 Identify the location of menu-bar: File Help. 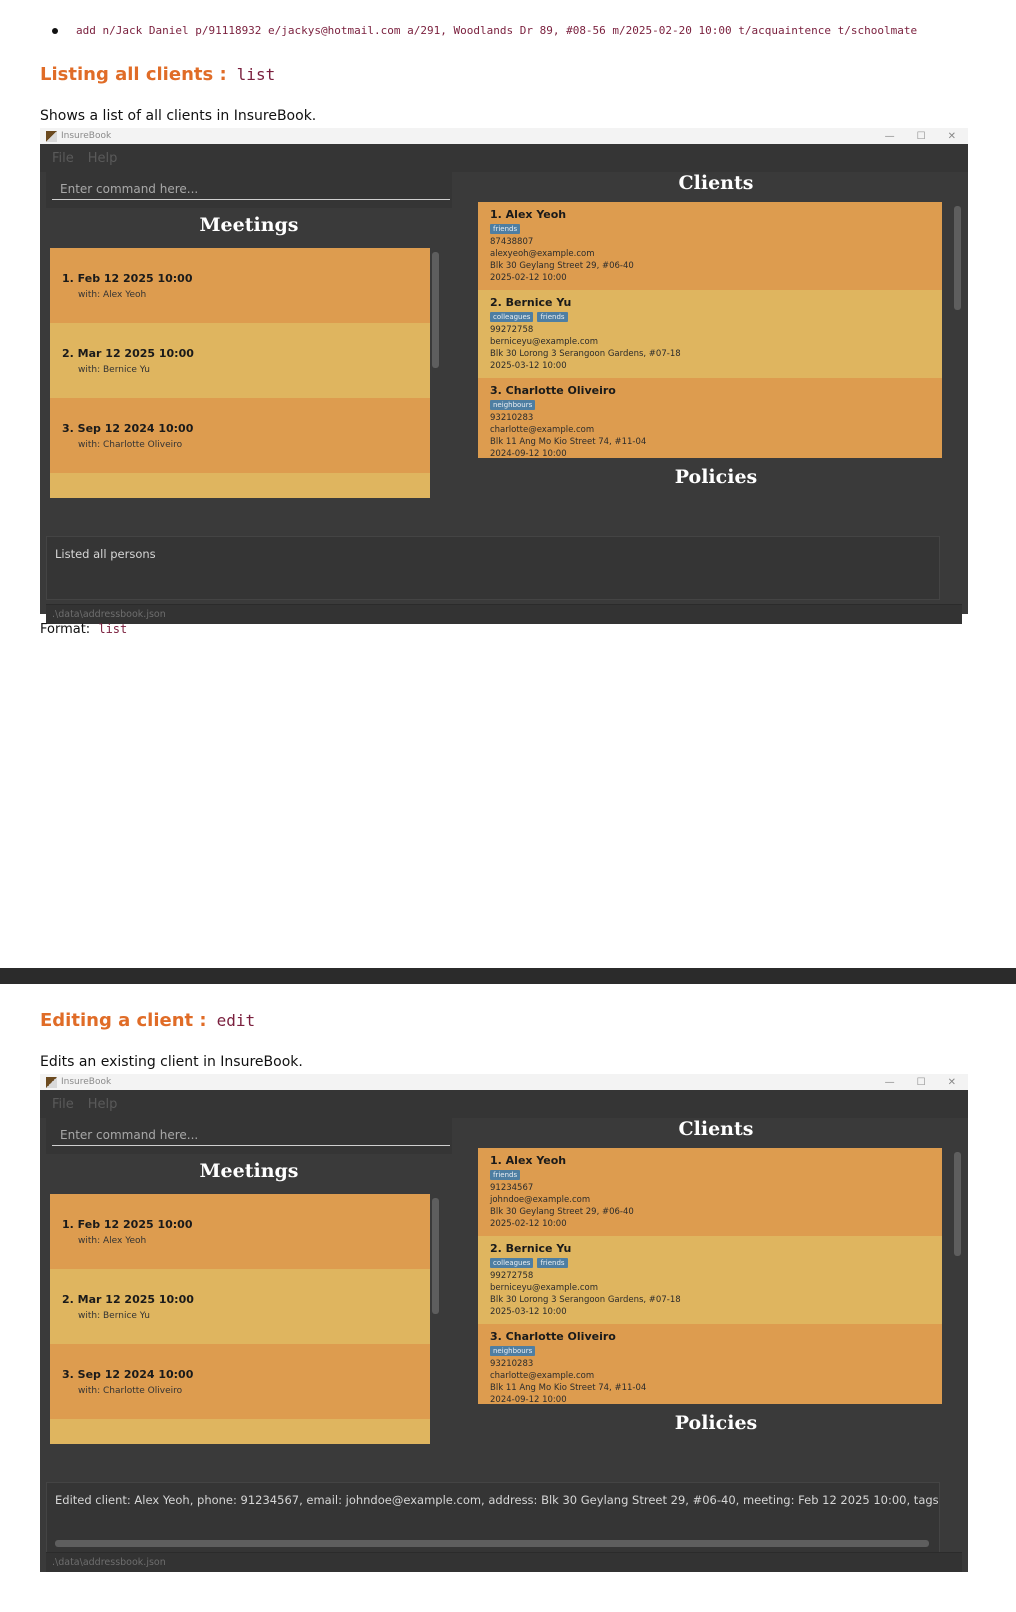
(504, 1104).